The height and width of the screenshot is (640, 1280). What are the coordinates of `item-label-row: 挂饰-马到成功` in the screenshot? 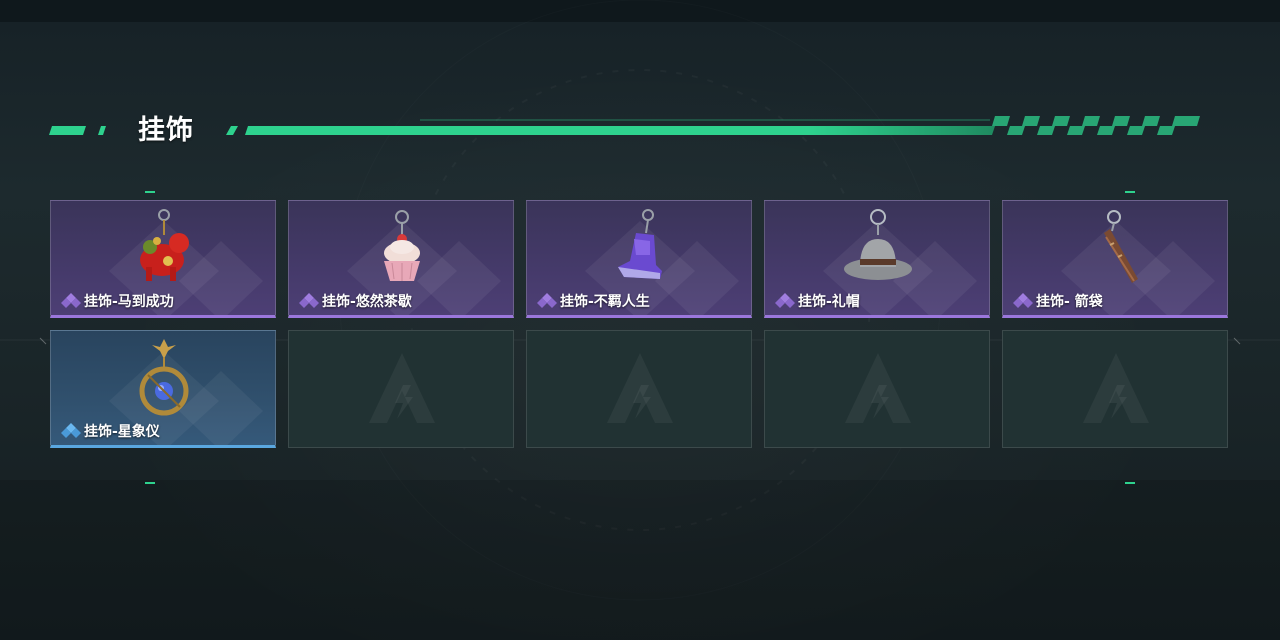 It's located at (117, 301).